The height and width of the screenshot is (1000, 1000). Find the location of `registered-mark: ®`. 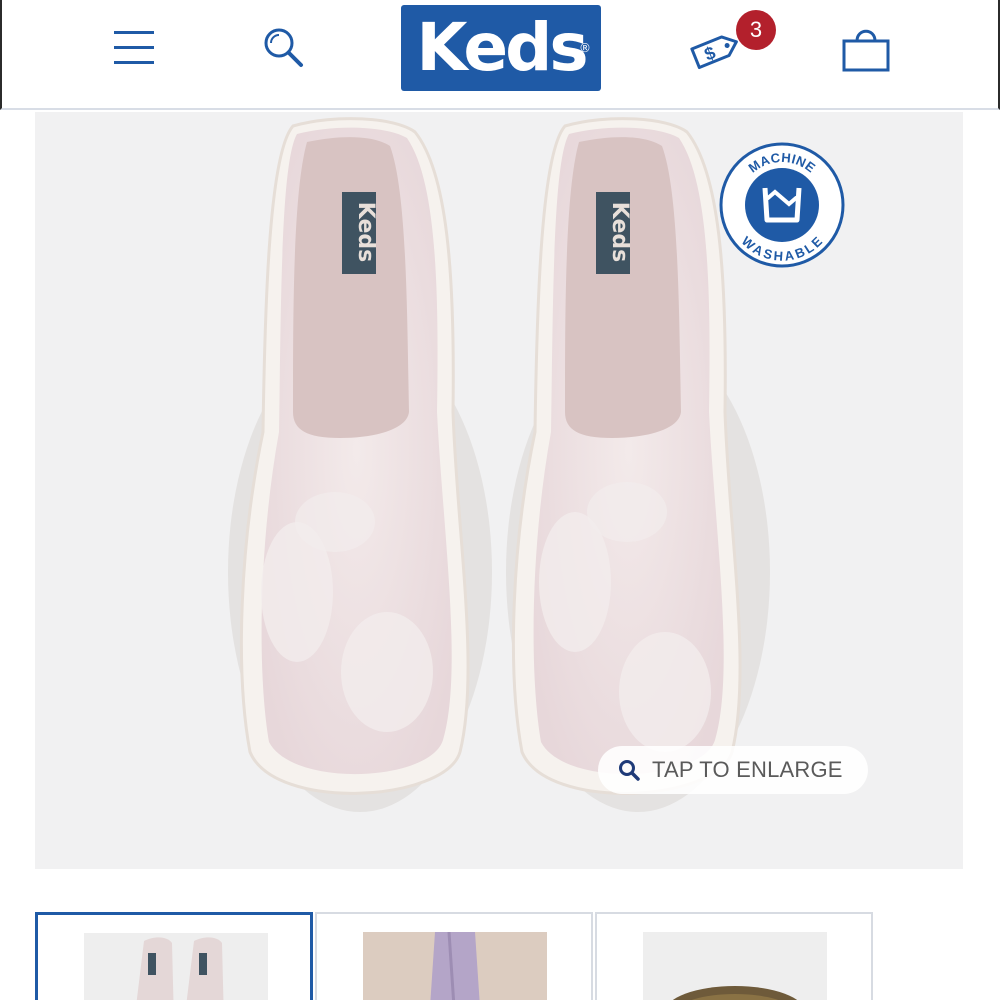

registered-mark: ® is located at coordinates (585, 48).